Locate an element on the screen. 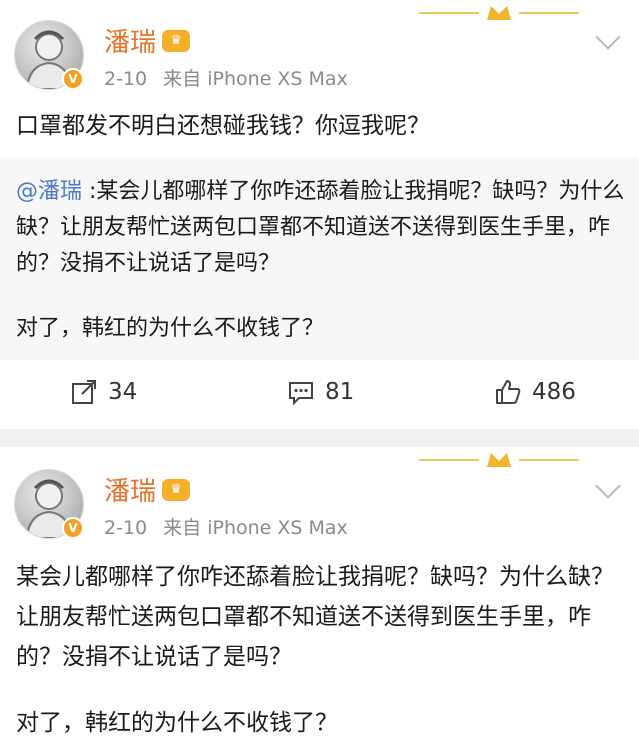 This screenshot has width=639, height=742. post-text: 口罩都发不明白还想碰我钱？你逗我呢？ is located at coordinates (223, 126).